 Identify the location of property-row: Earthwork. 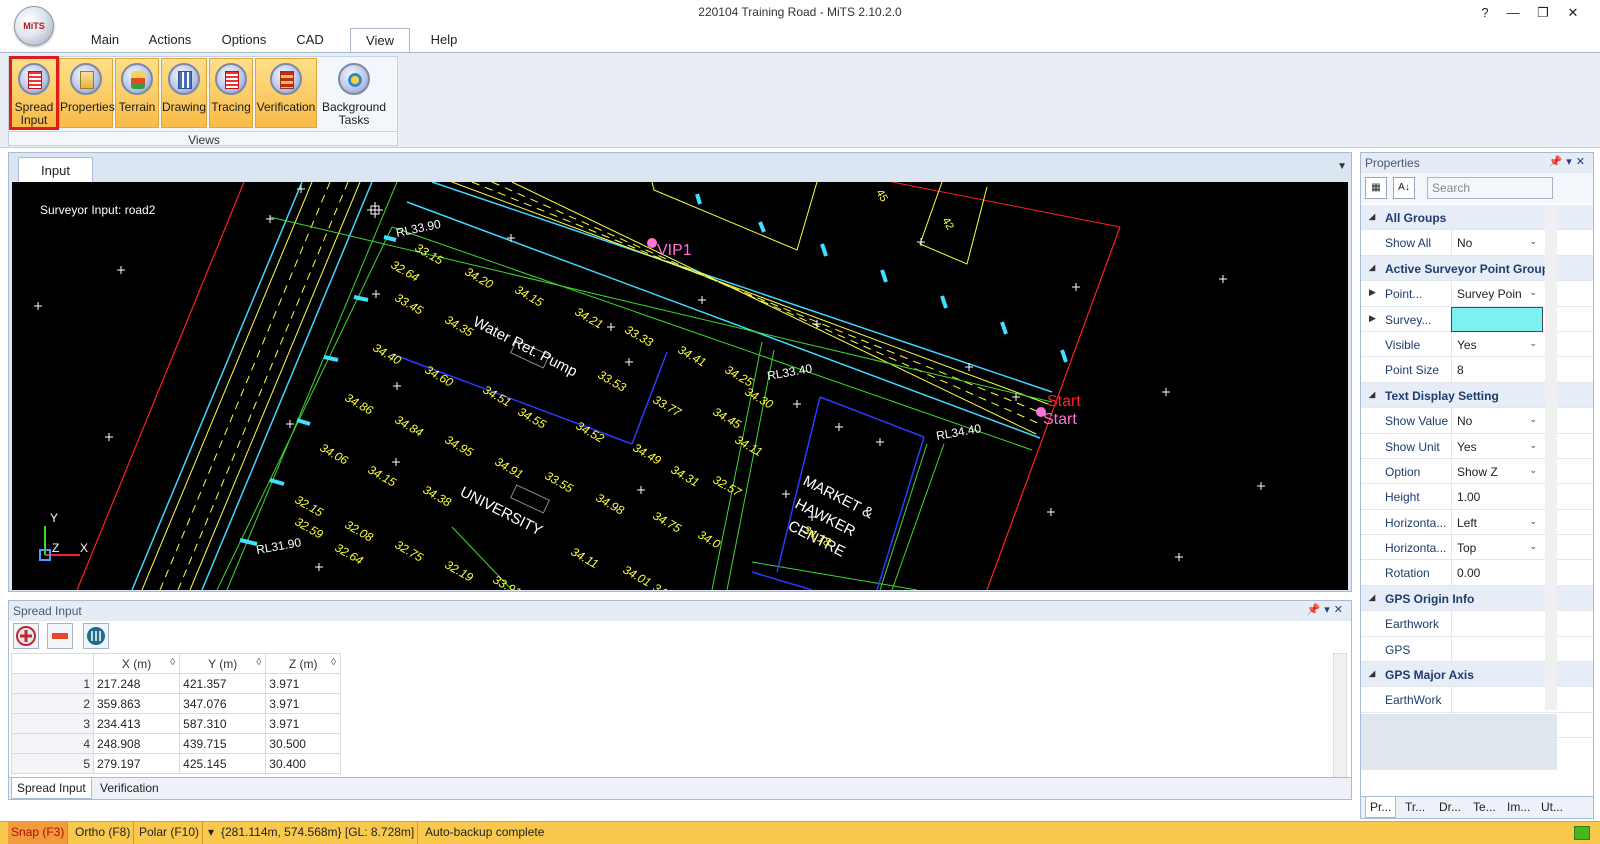
(1477, 624).